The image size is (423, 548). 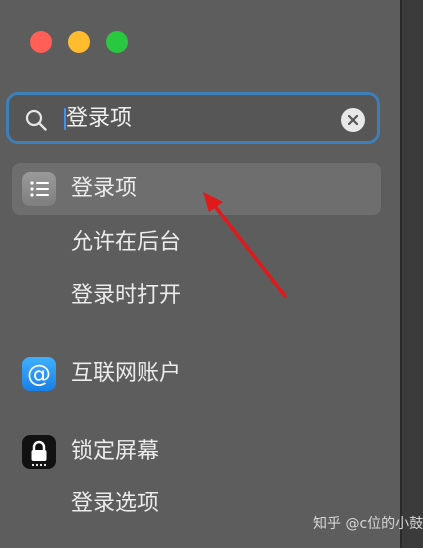 I want to click on sidebar-item-login-items: 登录项, so click(x=196, y=189).